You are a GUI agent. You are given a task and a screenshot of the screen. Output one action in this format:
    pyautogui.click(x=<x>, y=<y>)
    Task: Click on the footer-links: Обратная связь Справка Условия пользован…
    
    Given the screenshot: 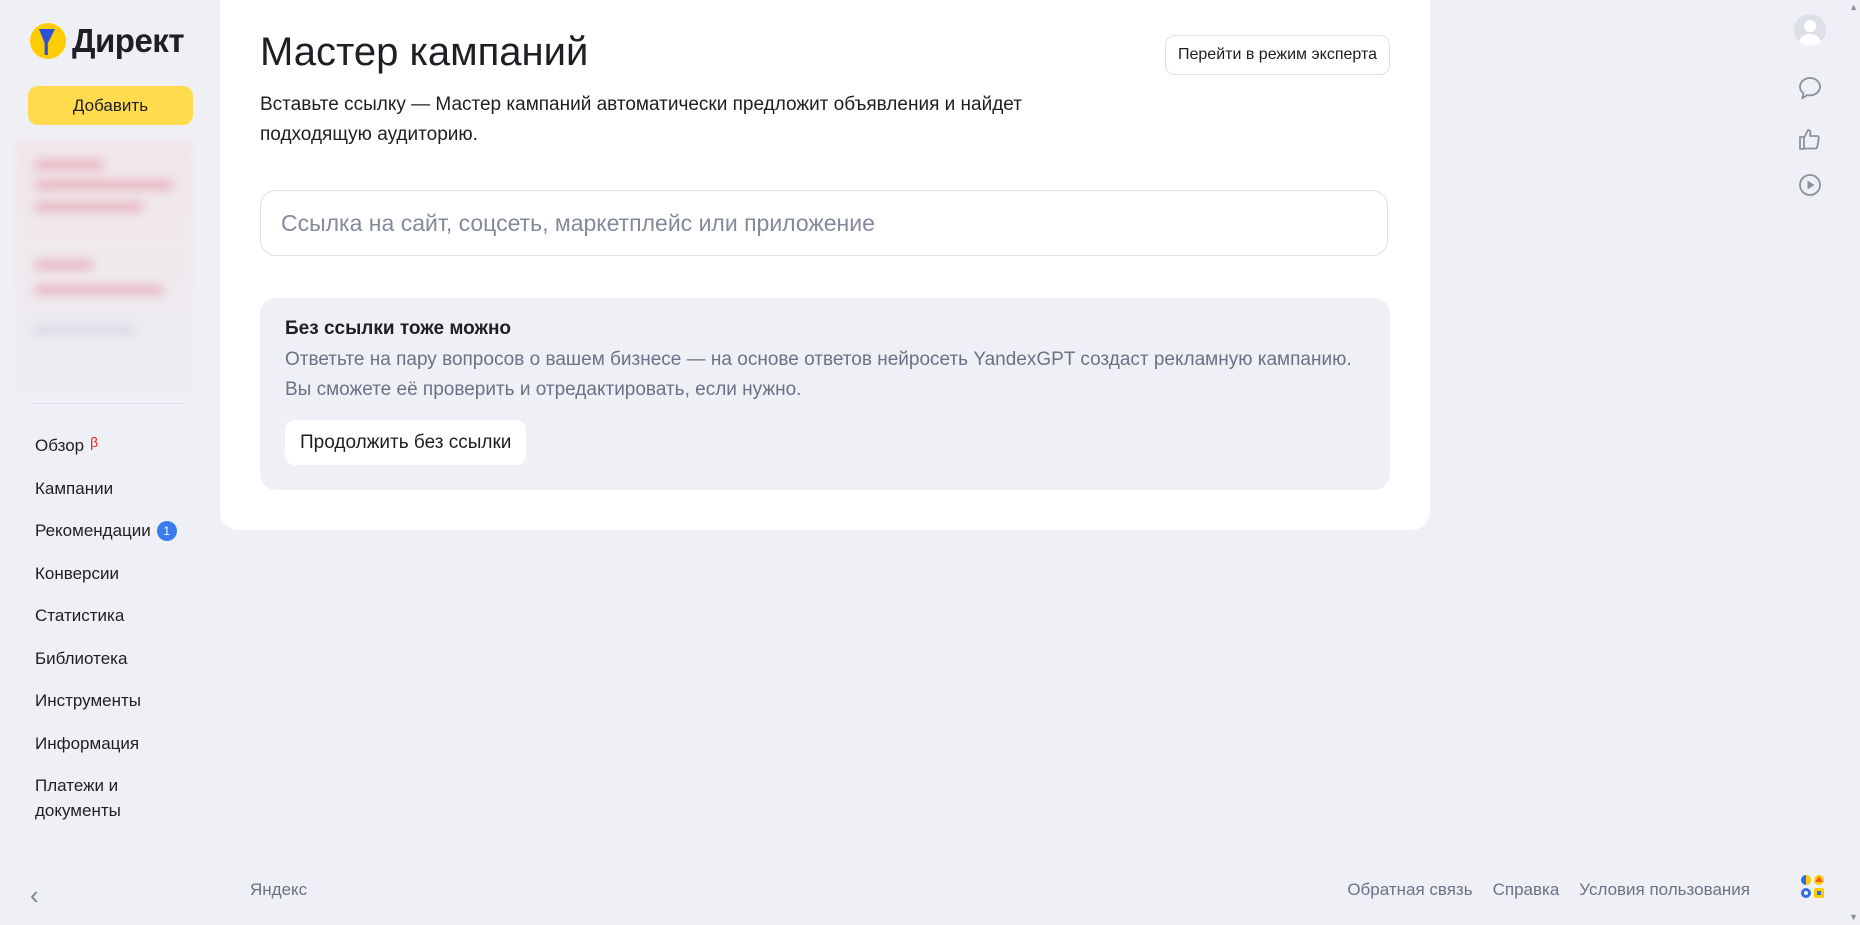 What is the action you would take?
    pyautogui.click(x=1548, y=890)
    